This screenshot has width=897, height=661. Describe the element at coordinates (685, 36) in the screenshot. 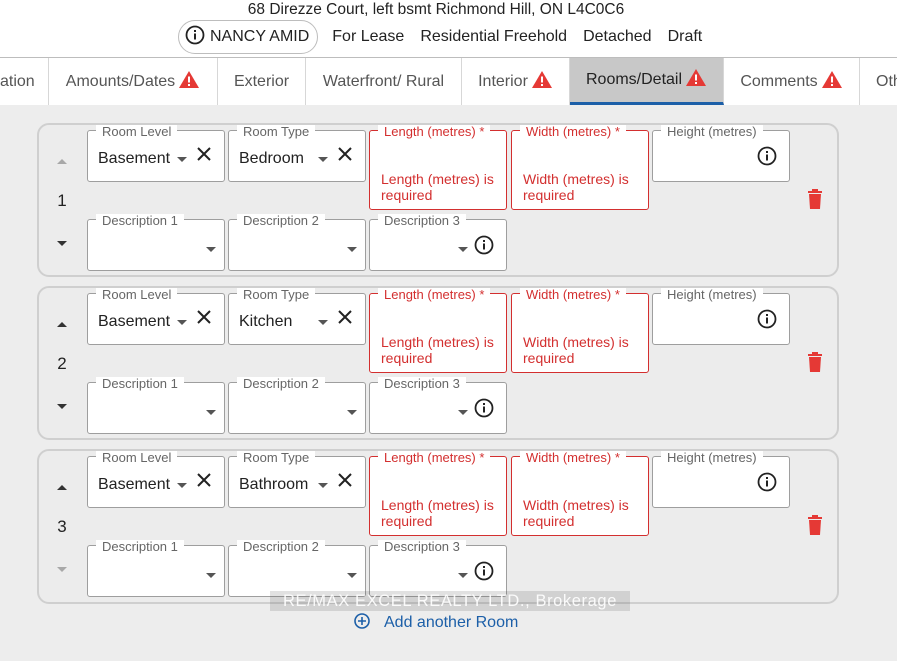

I see `listing-status: Draft` at that location.